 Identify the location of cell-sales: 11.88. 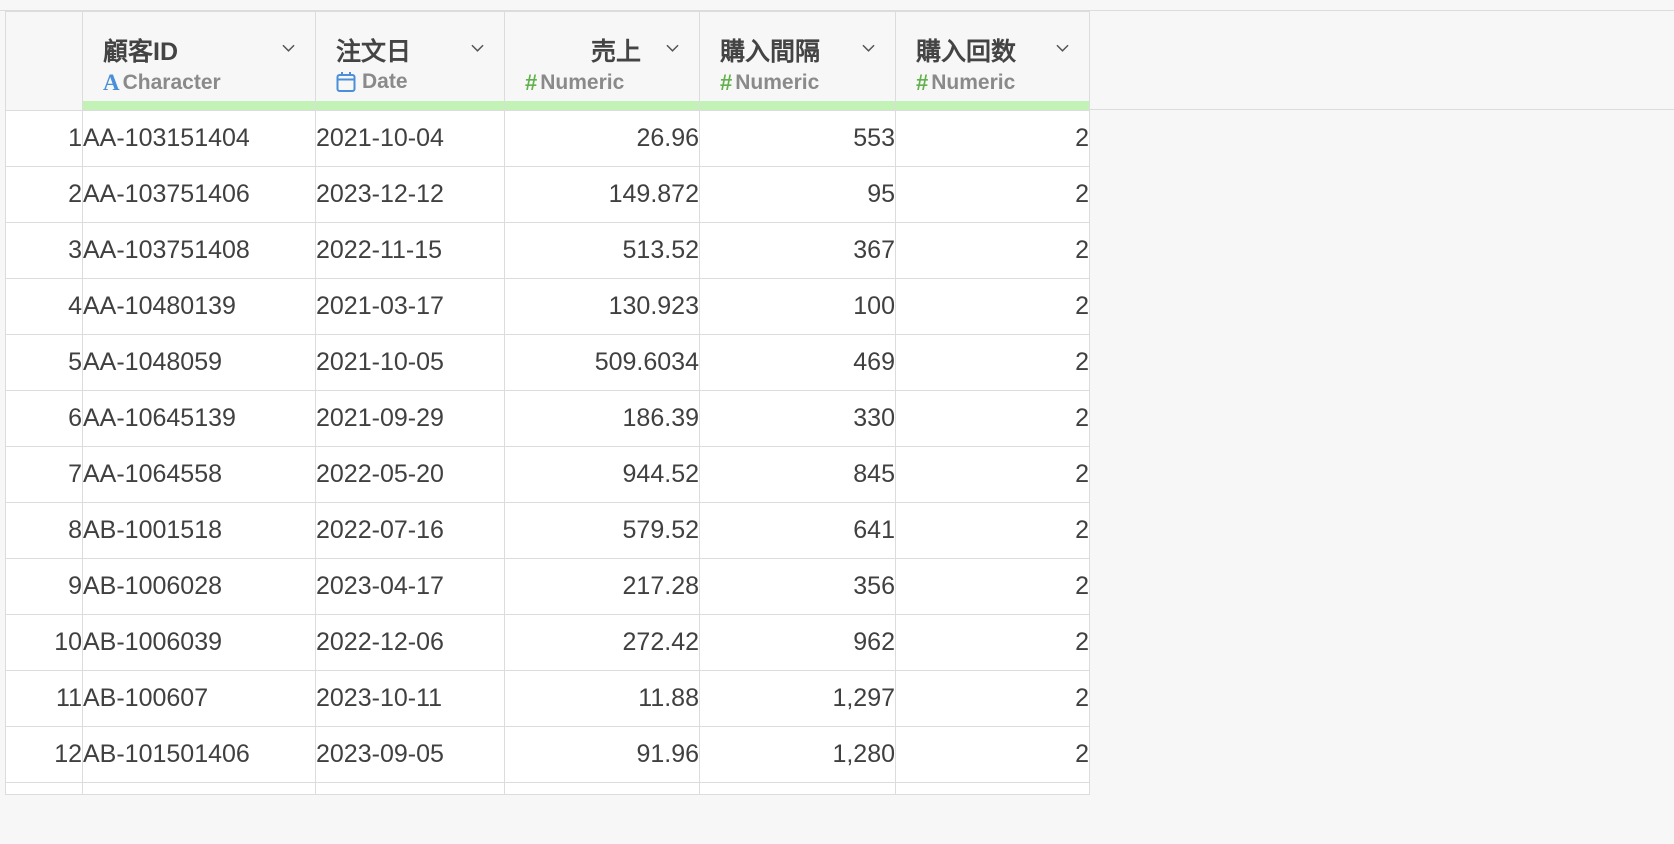
(602, 698).